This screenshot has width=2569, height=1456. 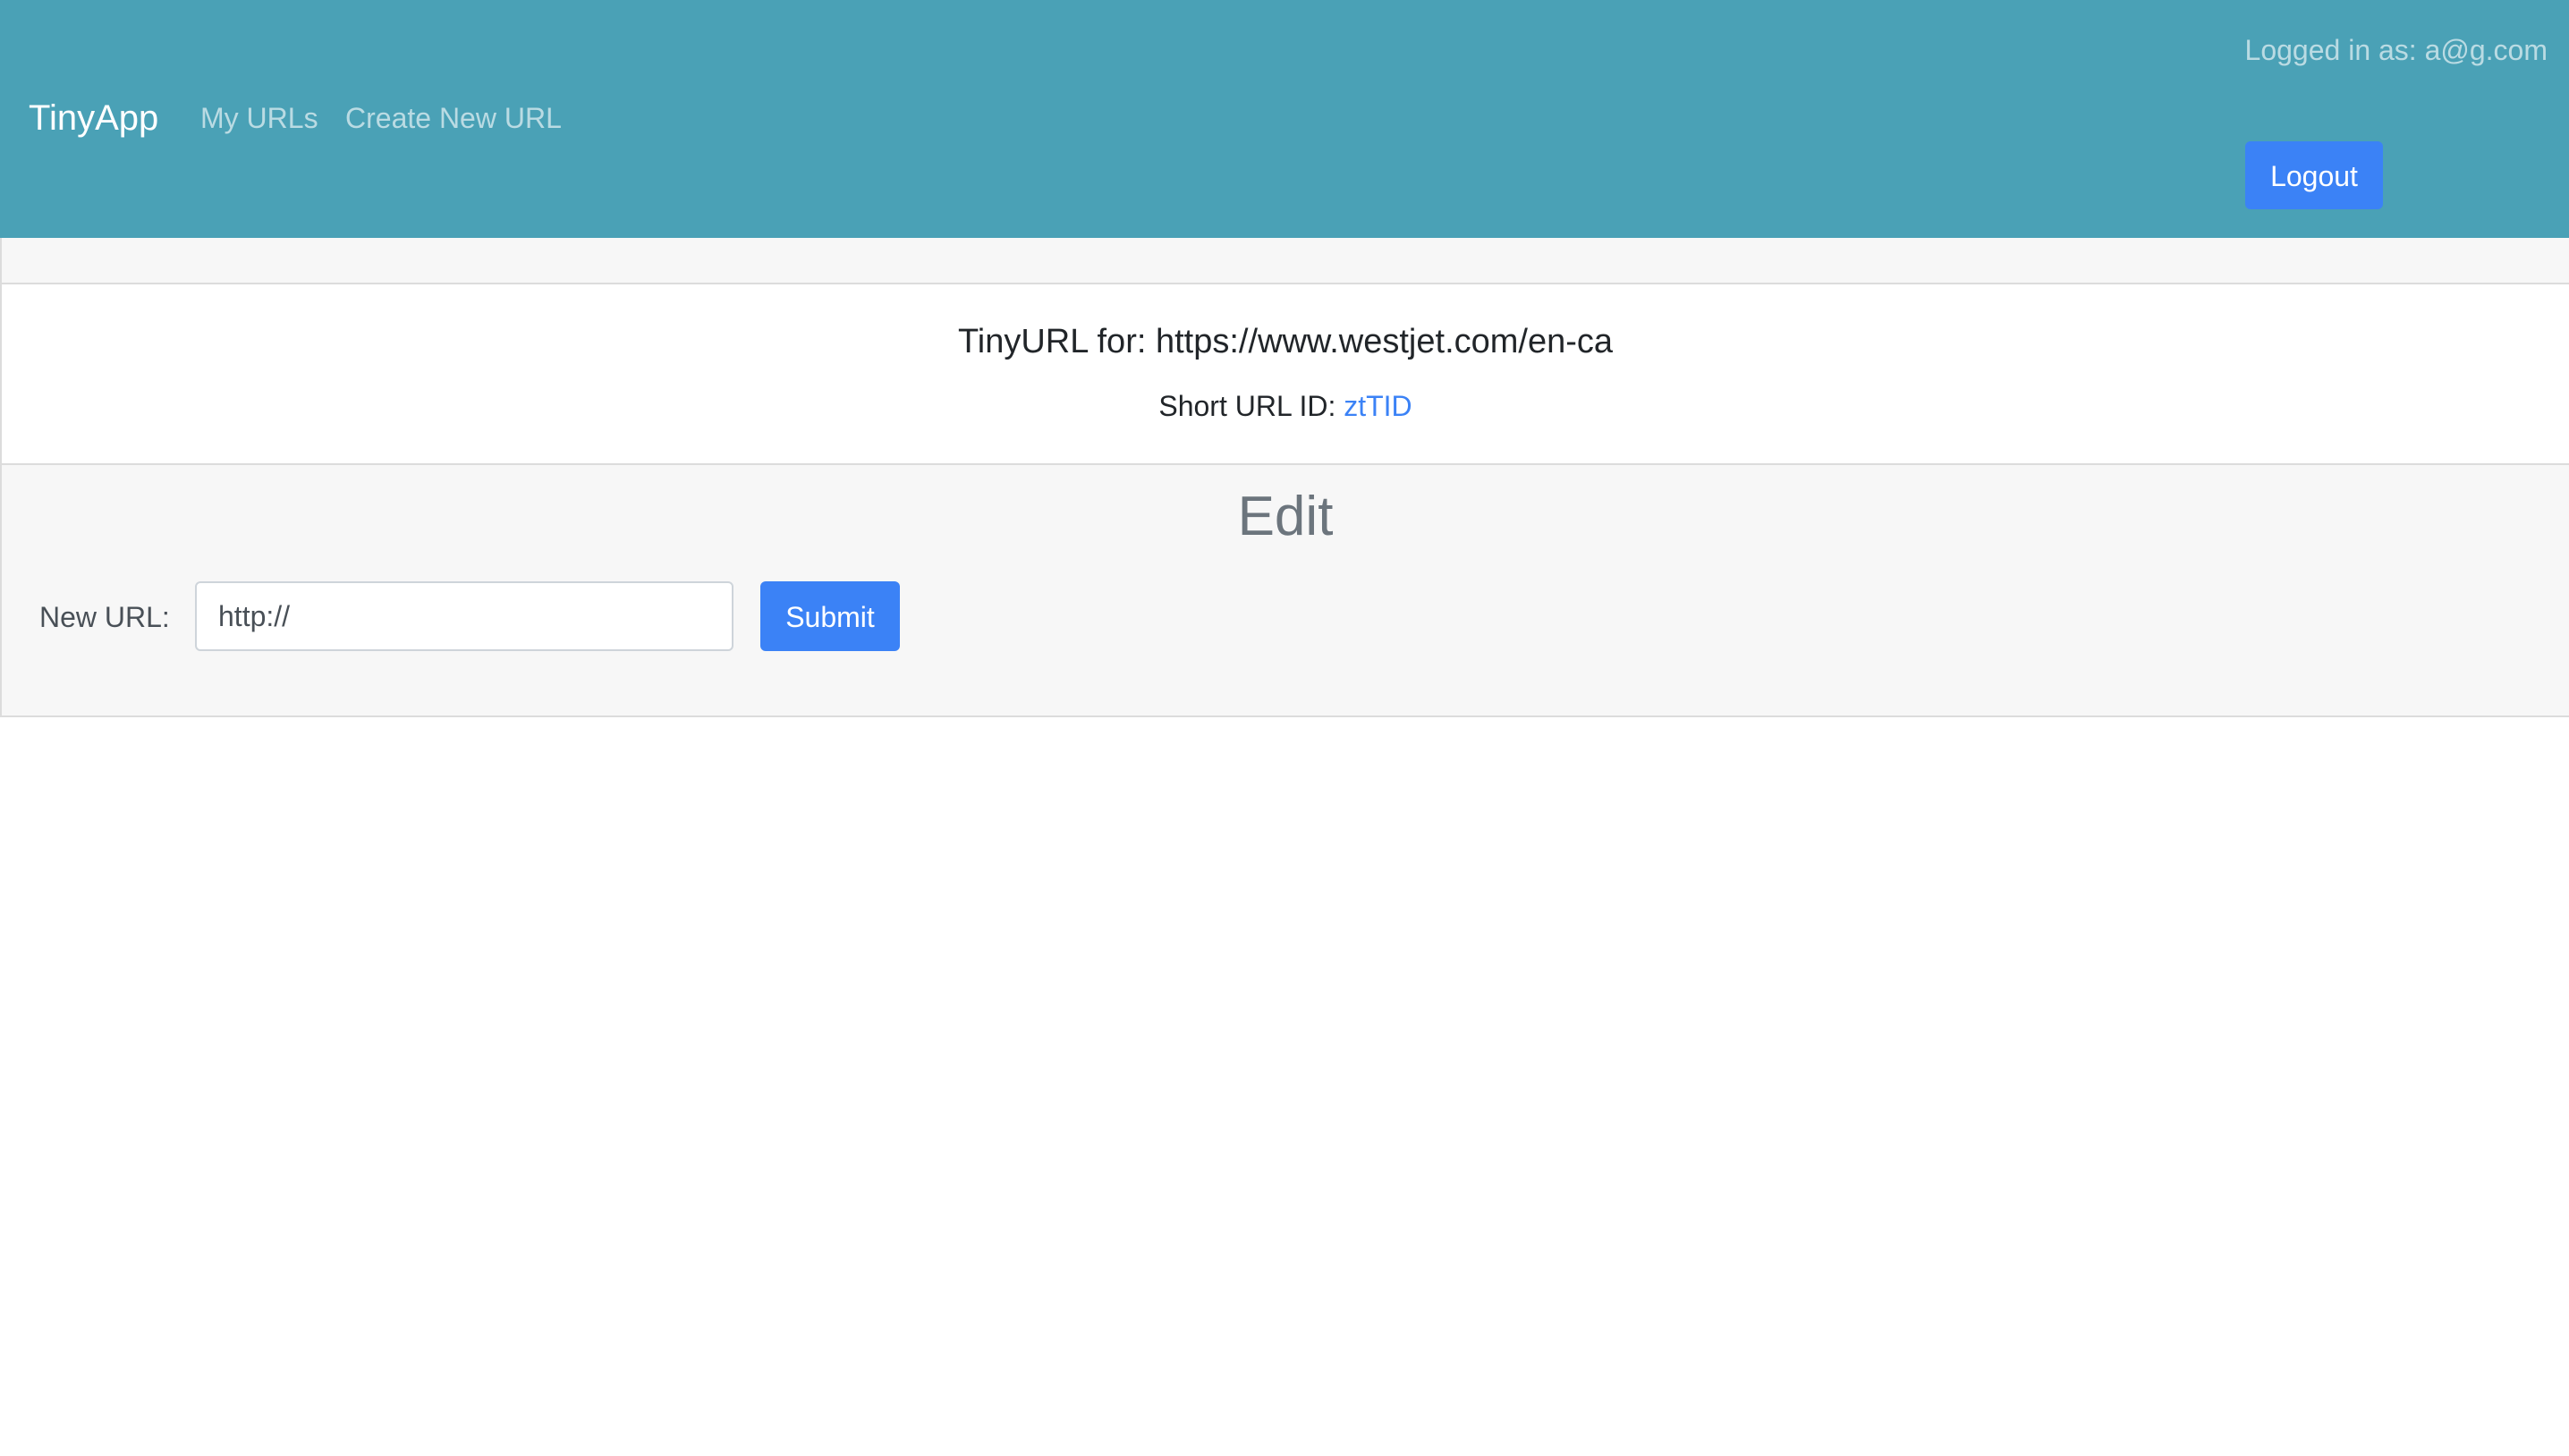 What do you see at coordinates (2314, 175) in the screenshot?
I see `logout-button: Logout` at bounding box center [2314, 175].